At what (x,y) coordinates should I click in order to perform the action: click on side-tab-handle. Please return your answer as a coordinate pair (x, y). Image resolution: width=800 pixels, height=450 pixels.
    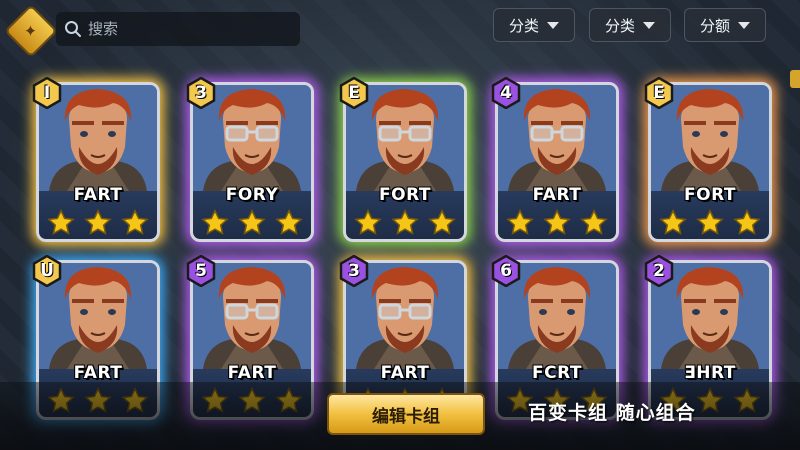
    Looking at the image, I should click on (795, 79).